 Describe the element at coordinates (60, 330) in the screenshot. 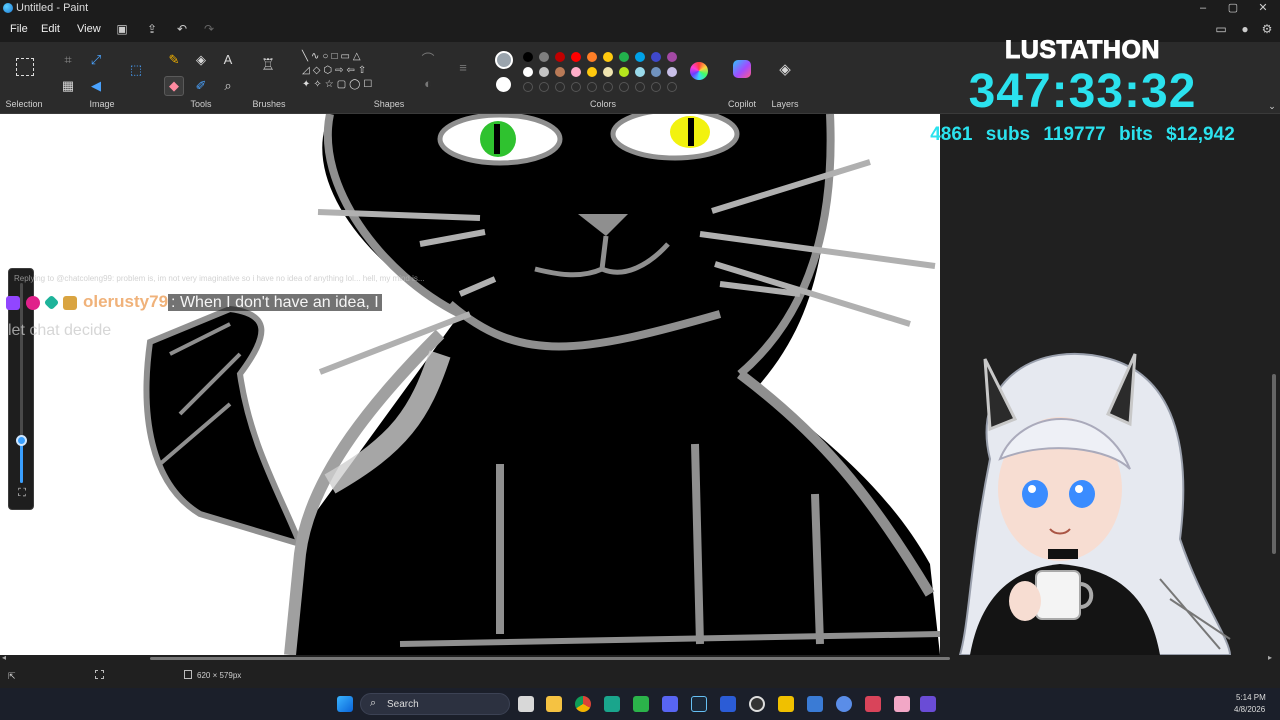

I see `chat-message-continuation: let chat decide` at that location.